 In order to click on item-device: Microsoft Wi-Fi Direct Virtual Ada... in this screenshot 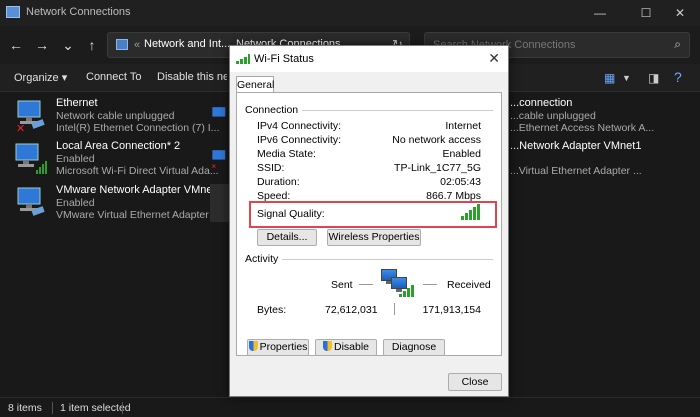, I will do `click(137, 171)`.